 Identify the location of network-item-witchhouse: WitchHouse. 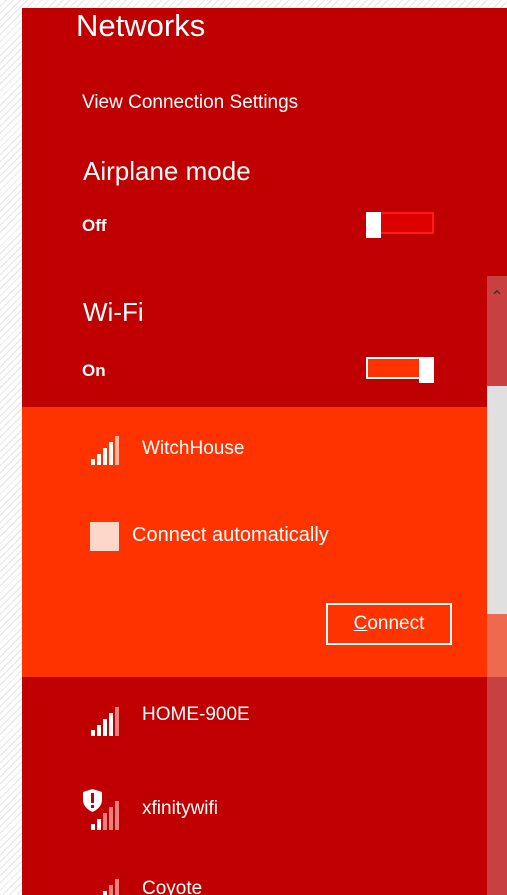
(254, 443).